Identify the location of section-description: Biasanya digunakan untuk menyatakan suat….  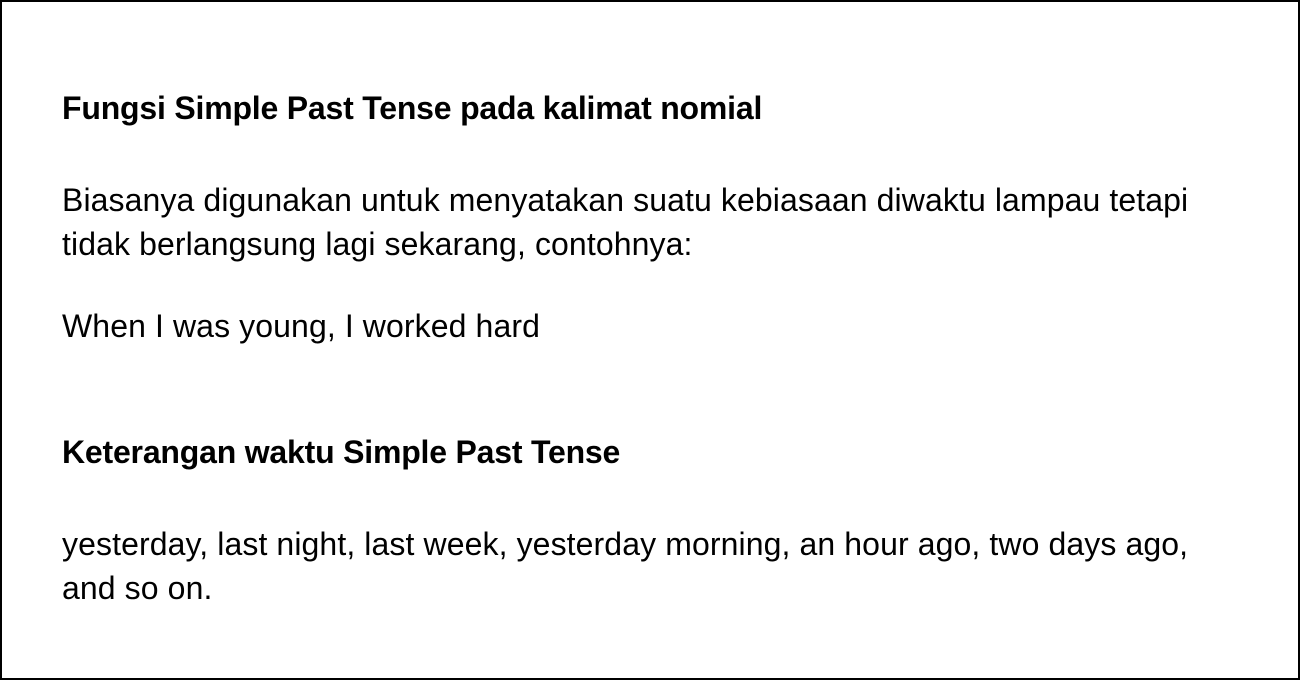
(625, 222).